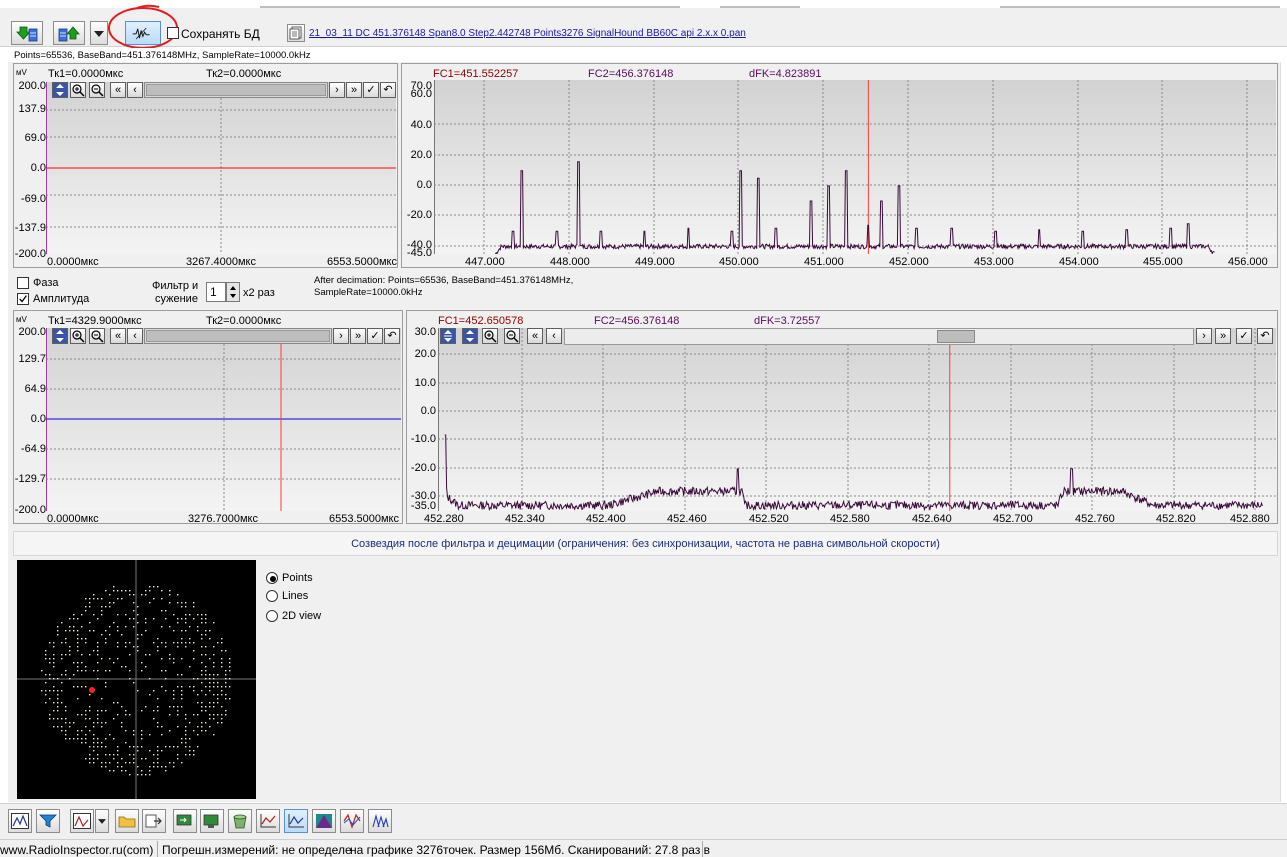 Image resolution: width=1287 pixels, height=857 pixels. Describe the element at coordinates (48, 821) in the screenshot. I see `filter-view-button` at that location.